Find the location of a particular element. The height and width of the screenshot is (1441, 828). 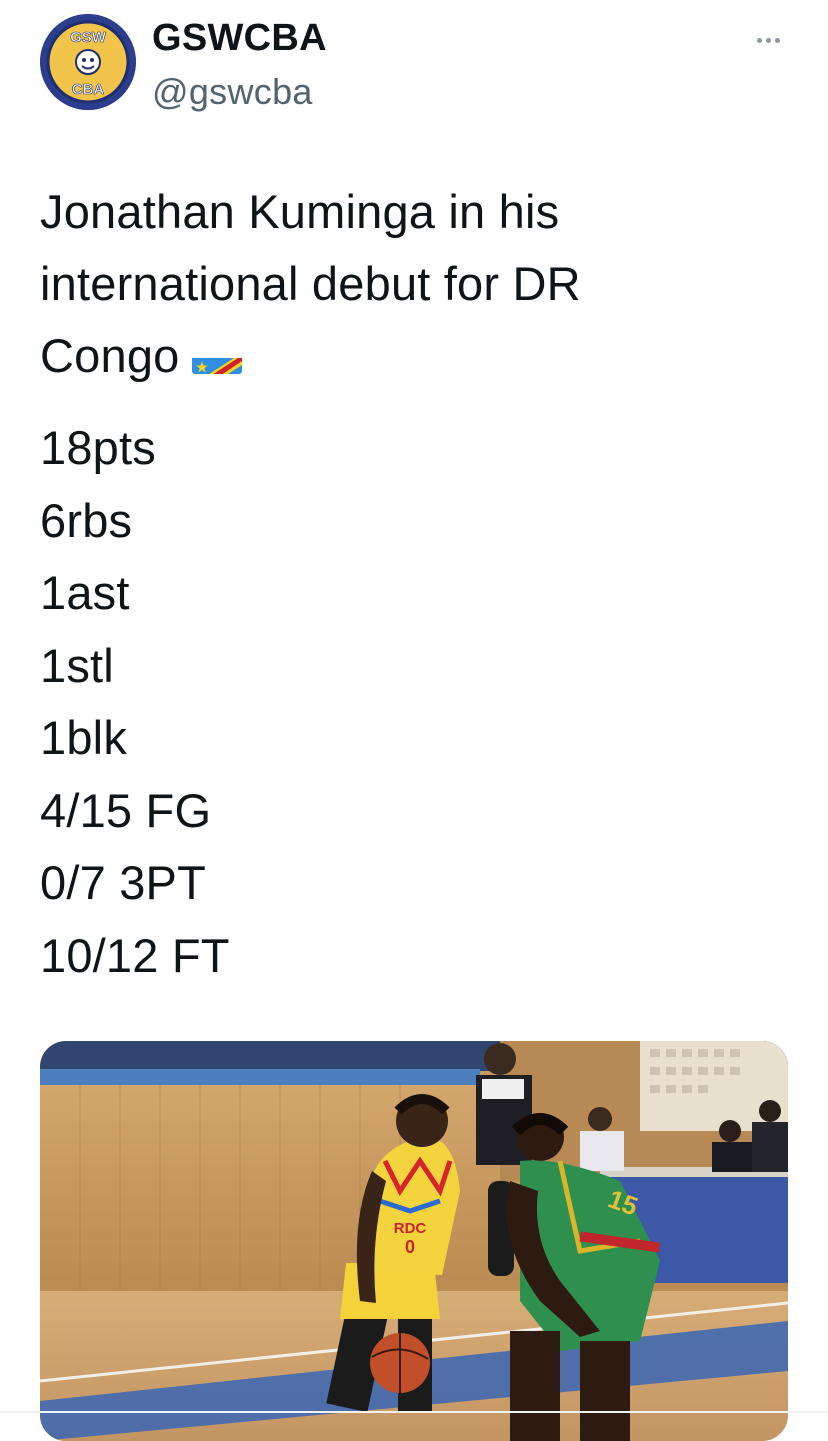

more-horizontal-icon is located at coordinates (759, 40).